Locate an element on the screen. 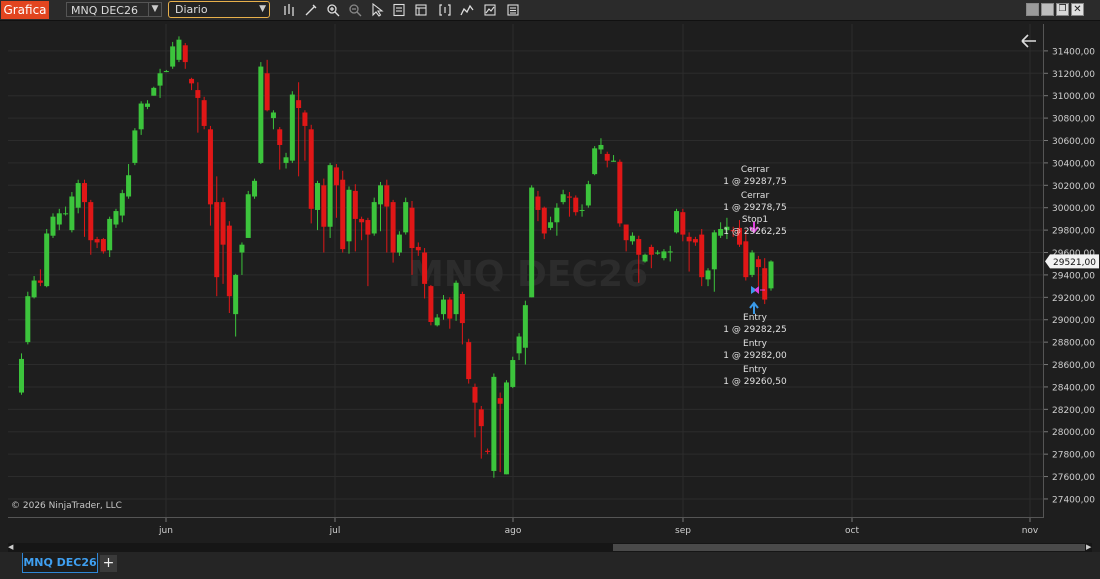 The image size is (1100, 579). order-label-detail: 1 @ 29262,25 is located at coordinates (754, 232).